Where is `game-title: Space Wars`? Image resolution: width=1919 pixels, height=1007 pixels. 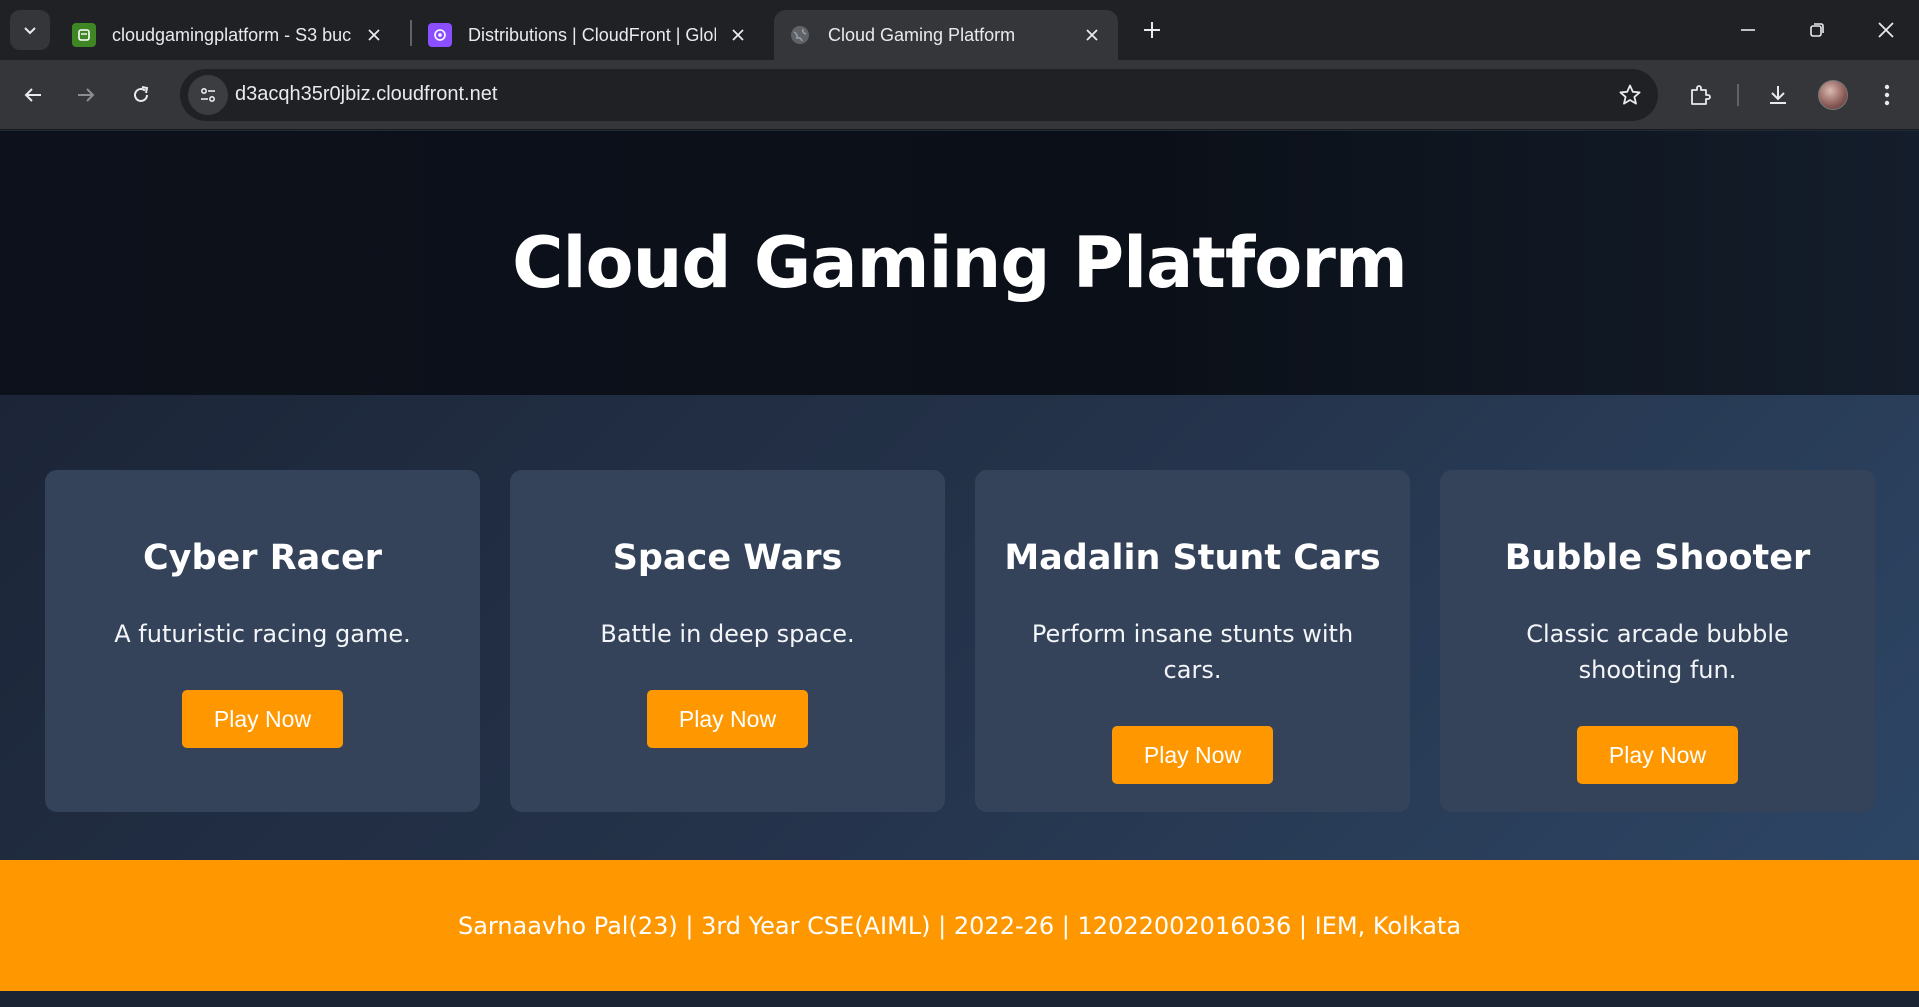
game-title: Space Wars is located at coordinates (727, 558).